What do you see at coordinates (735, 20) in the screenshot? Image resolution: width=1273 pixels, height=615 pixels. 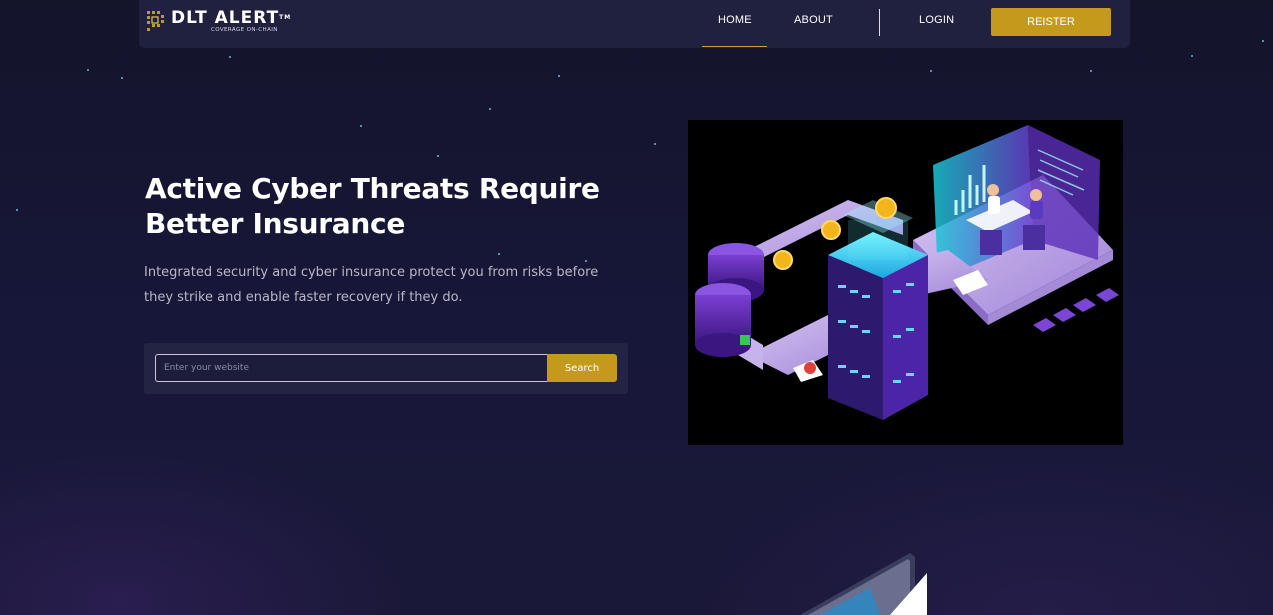 I see `nav-home-link: HOME` at bounding box center [735, 20].